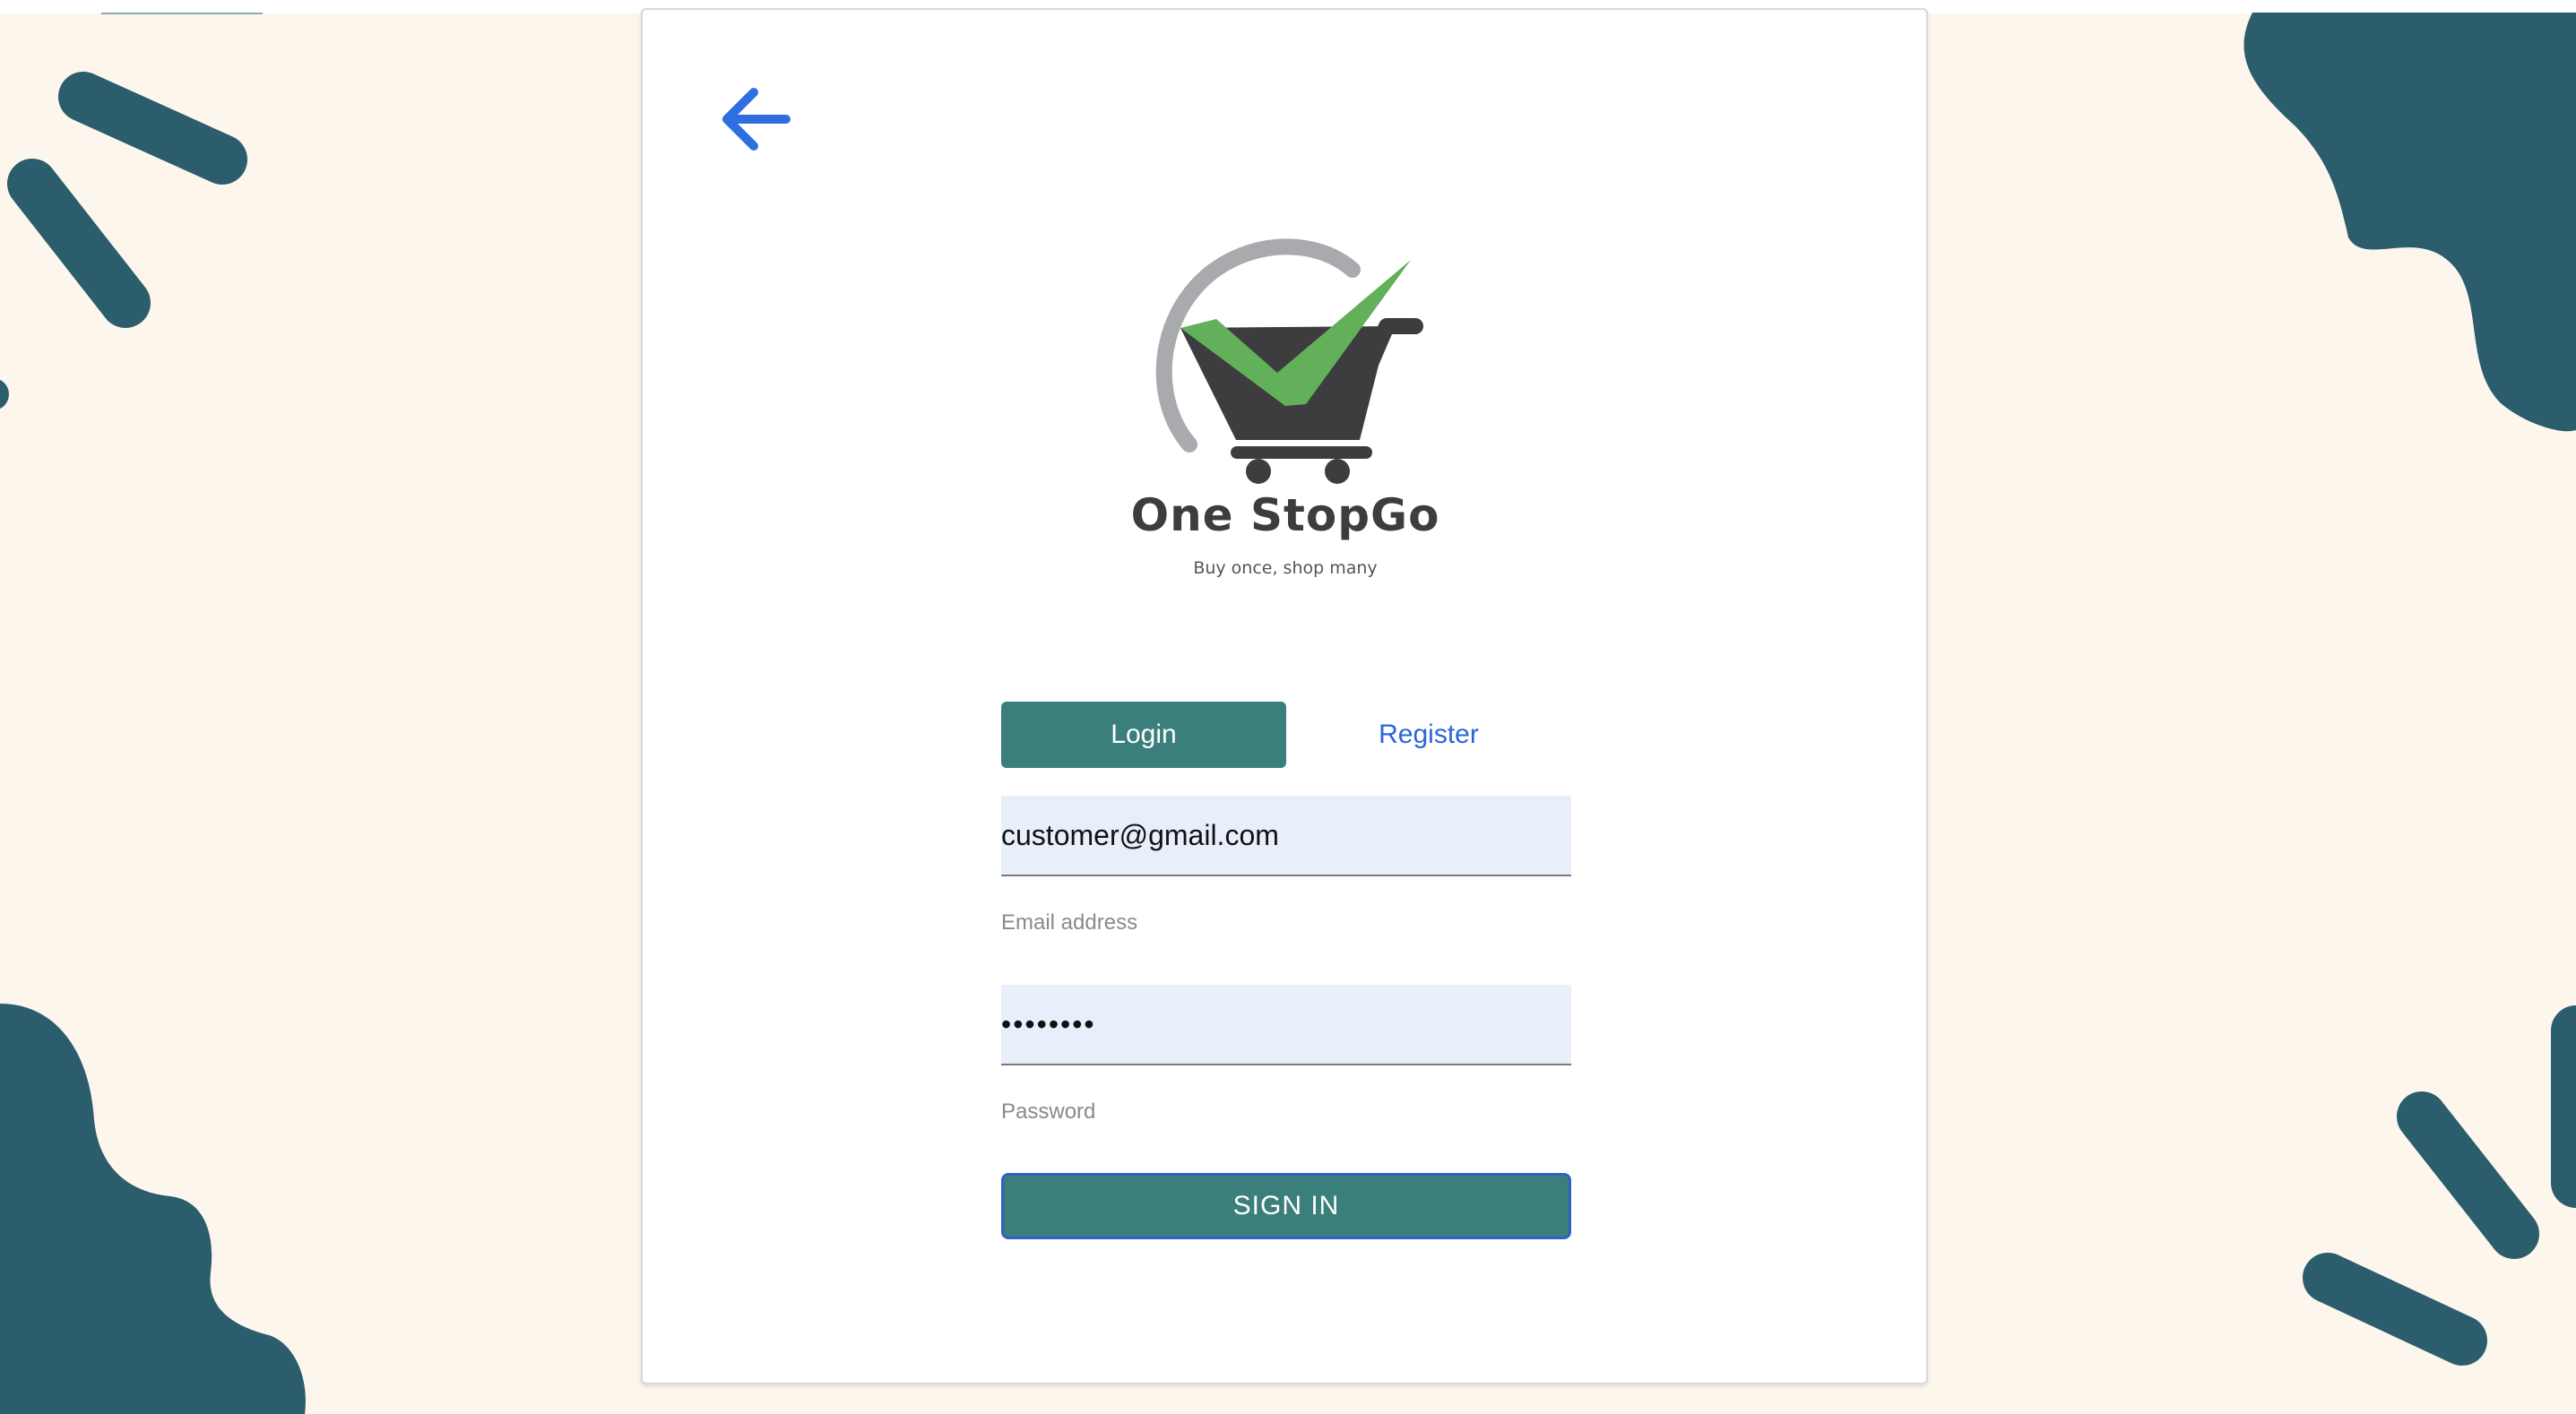  I want to click on tab-register: Register, so click(1428, 735).